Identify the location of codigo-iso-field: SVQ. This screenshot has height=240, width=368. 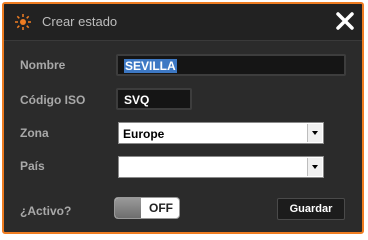
(154, 99).